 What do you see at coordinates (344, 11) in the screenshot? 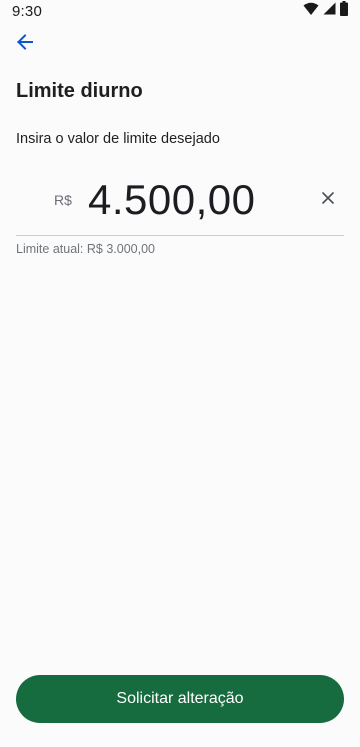
I see `battery-icon` at bounding box center [344, 11].